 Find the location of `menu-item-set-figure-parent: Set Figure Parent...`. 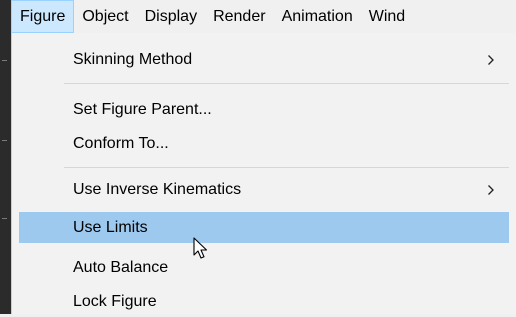

menu-item-set-figure-parent: Set Figure Parent... is located at coordinates (264, 109).